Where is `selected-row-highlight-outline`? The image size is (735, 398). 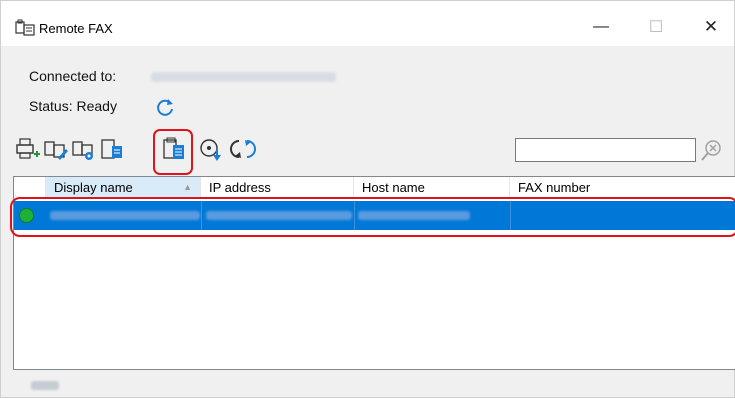
selected-row-highlight-outline is located at coordinates (372, 217).